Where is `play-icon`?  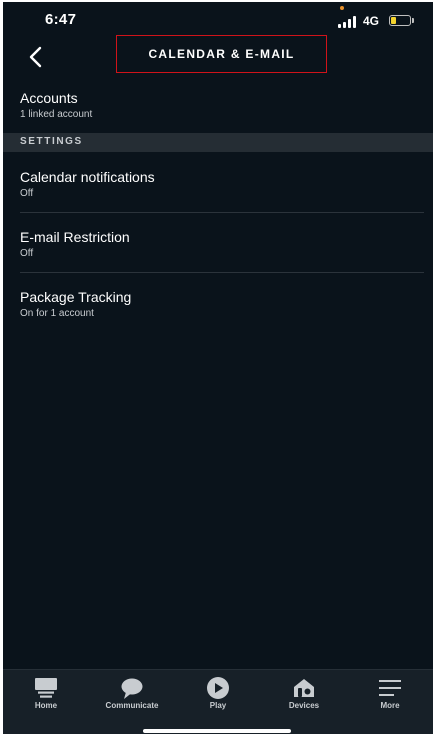
play-icon is located at coordinates (218, 688).